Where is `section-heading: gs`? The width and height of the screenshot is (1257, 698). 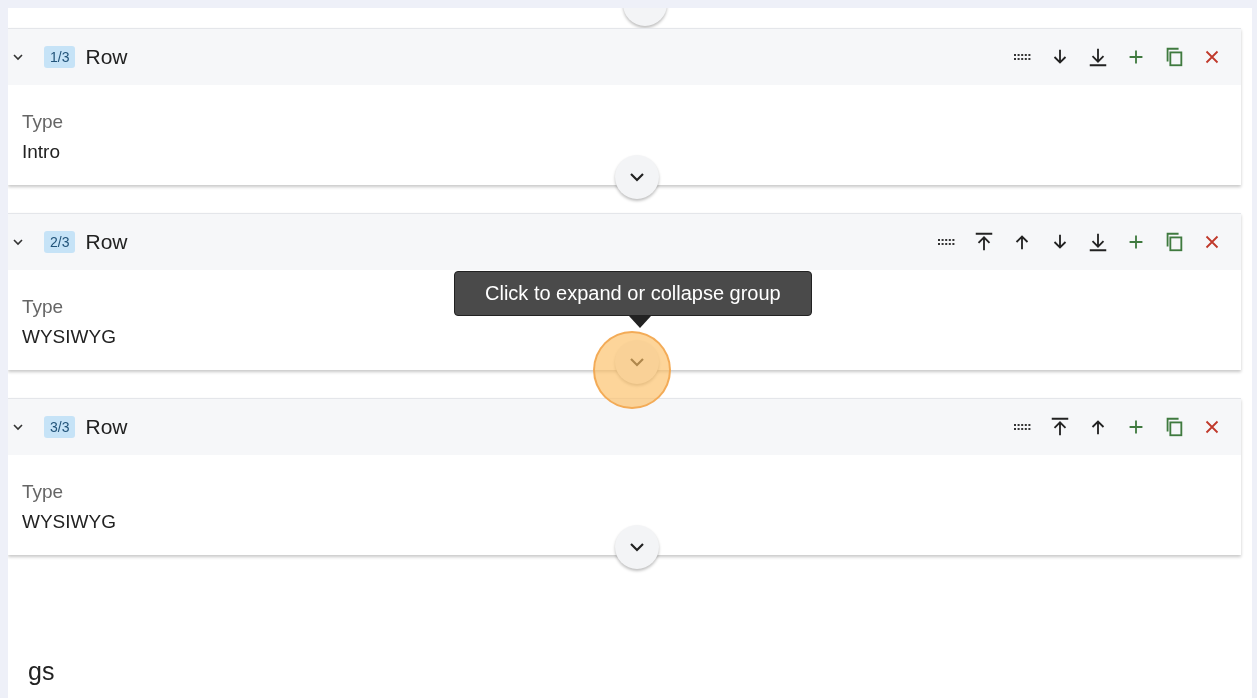 section-heading: gs is located at coordinates (41, 671).